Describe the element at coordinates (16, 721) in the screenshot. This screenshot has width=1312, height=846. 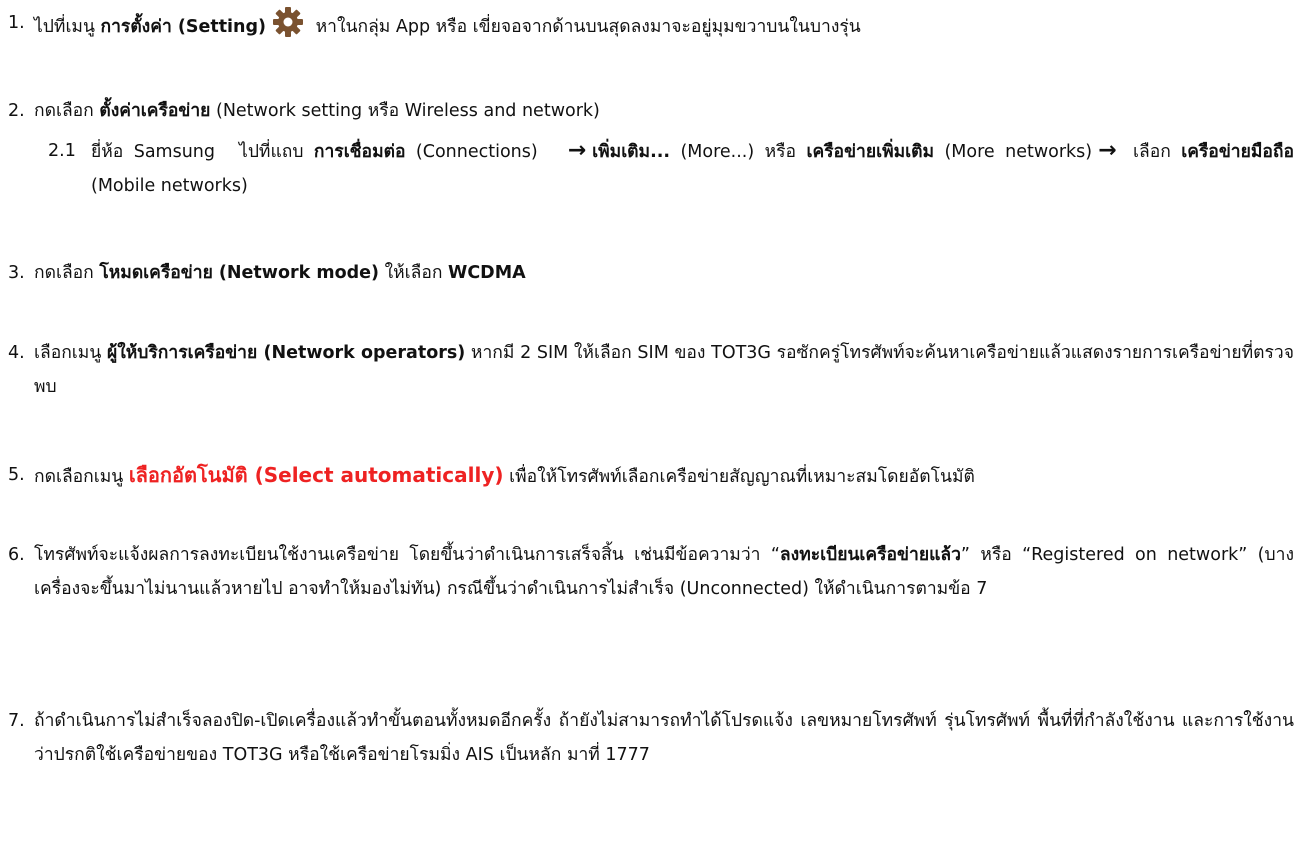
I see `step-number: 7.` at that location.